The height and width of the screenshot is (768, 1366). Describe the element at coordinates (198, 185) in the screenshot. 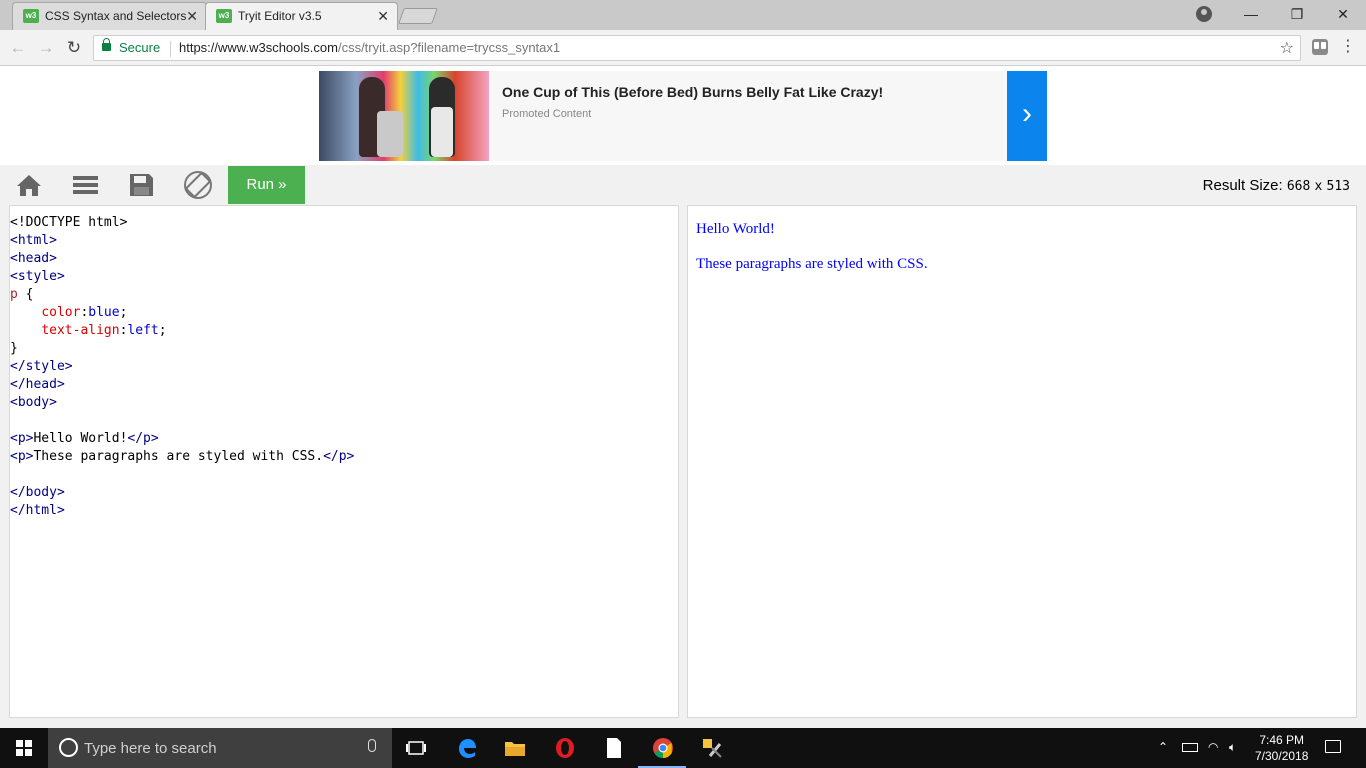

I see `rotate-icon` at that location.